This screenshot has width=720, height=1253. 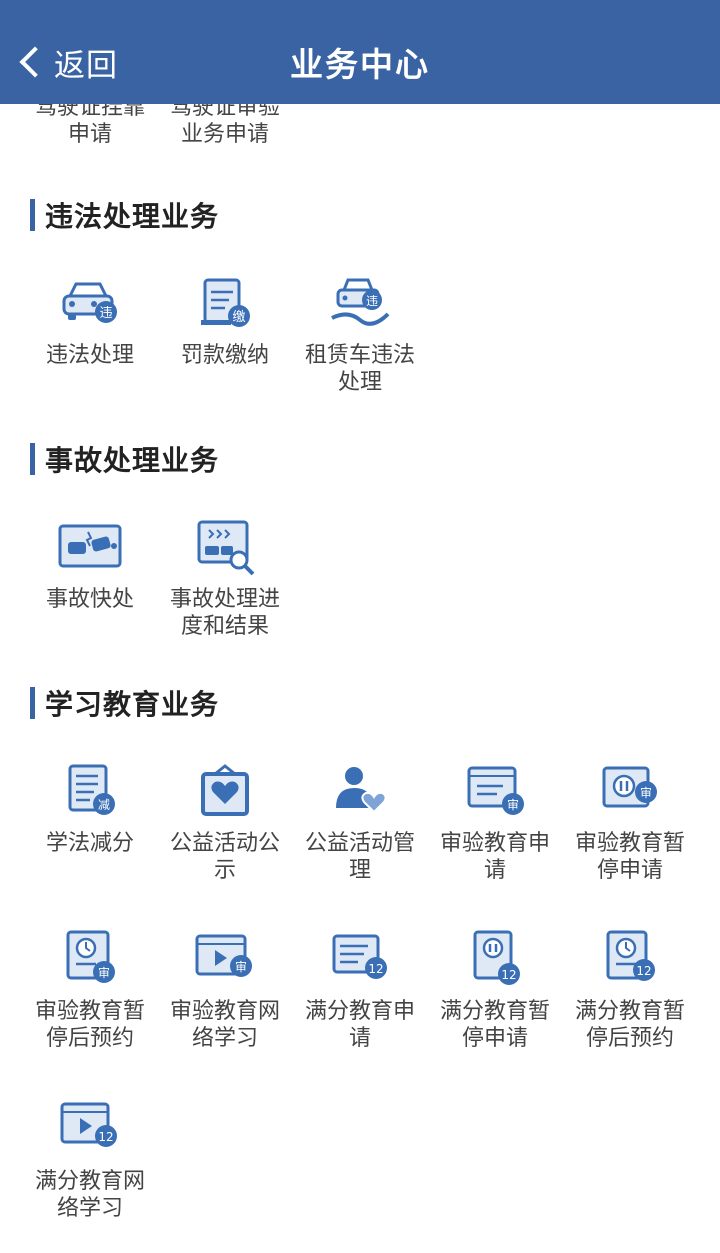 What do you see at coordinates (225, 991) in the screenshot?
I see `service-item-review-edu-online: 审 审验教育网络学习` at bounding box center [225, 991].